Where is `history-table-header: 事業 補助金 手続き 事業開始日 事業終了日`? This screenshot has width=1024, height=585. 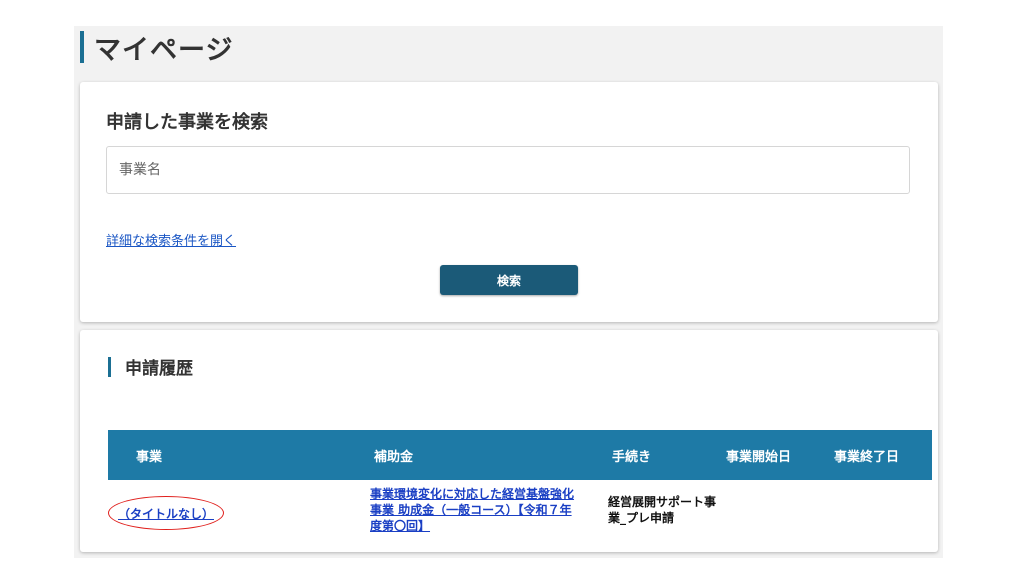 history-table-header: 事業 補助金 手続き 事業開始日 事業終了日 is located at coordinates (520, 455).